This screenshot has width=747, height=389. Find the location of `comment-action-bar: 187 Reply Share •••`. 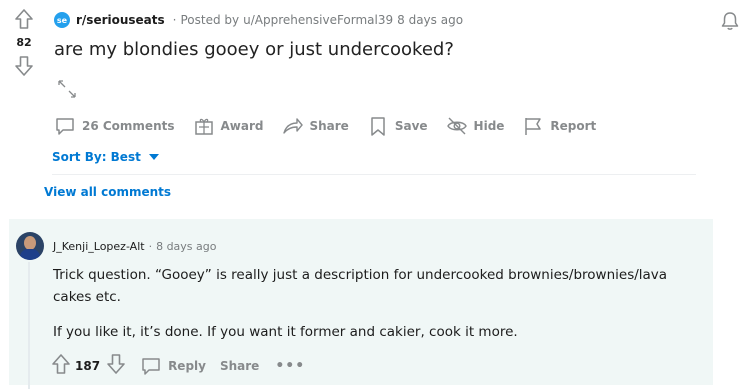

comment-action-bar: 187 Reply Share ••• is located at coordinates (178, 365).